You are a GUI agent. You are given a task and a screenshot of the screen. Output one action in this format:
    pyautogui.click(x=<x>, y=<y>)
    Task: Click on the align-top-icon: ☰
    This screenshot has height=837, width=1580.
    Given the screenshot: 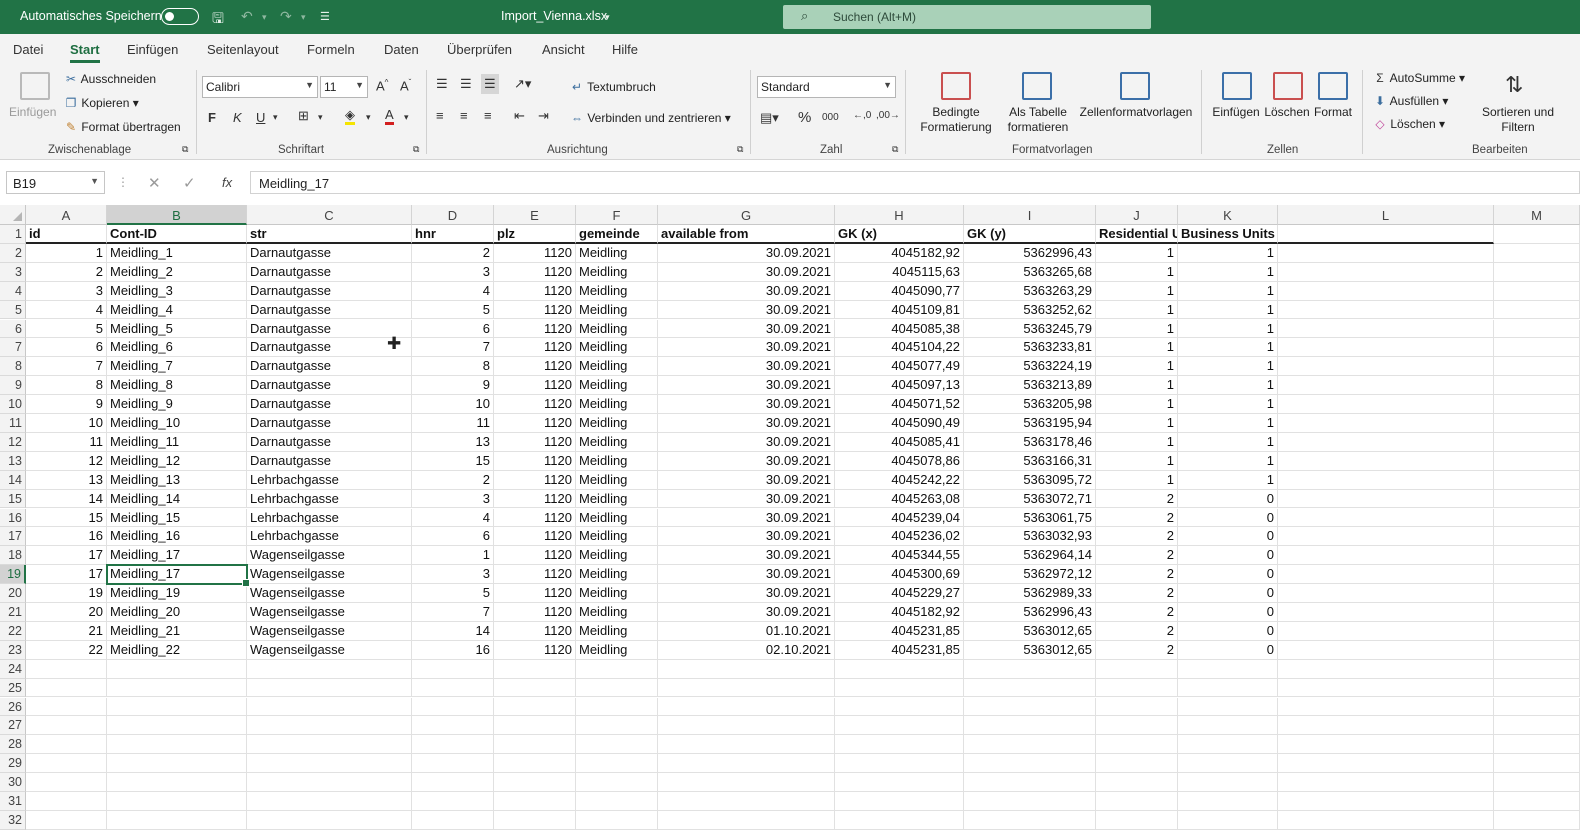 What is the action you would take?
    pyautogui.click(x=442, y=84)
    